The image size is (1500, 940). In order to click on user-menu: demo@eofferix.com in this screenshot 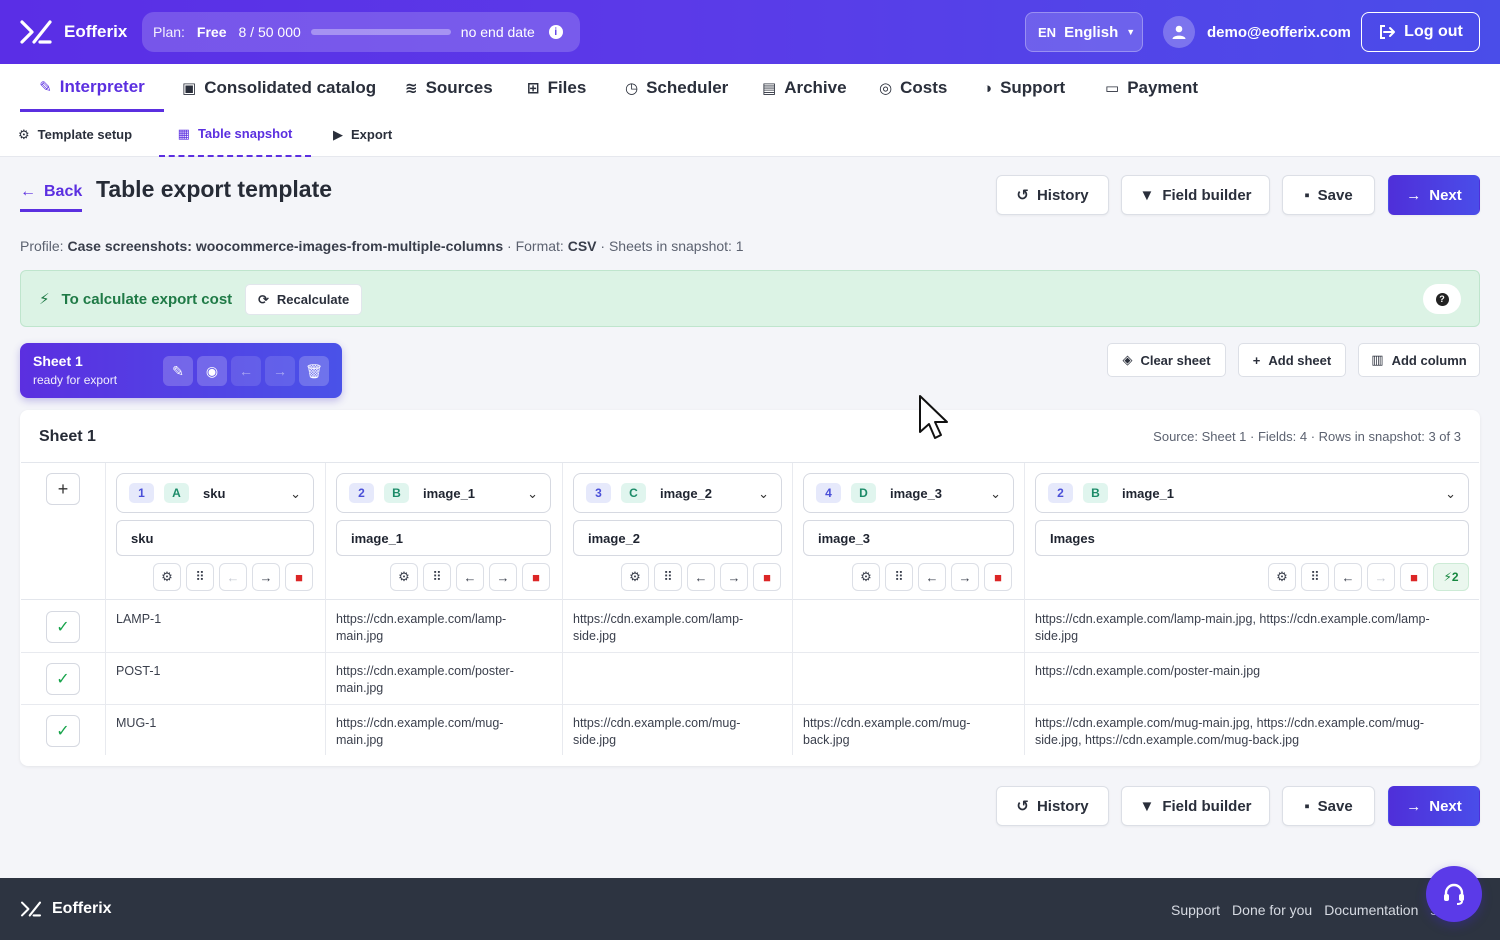, I will do `click(1257, 32)`.